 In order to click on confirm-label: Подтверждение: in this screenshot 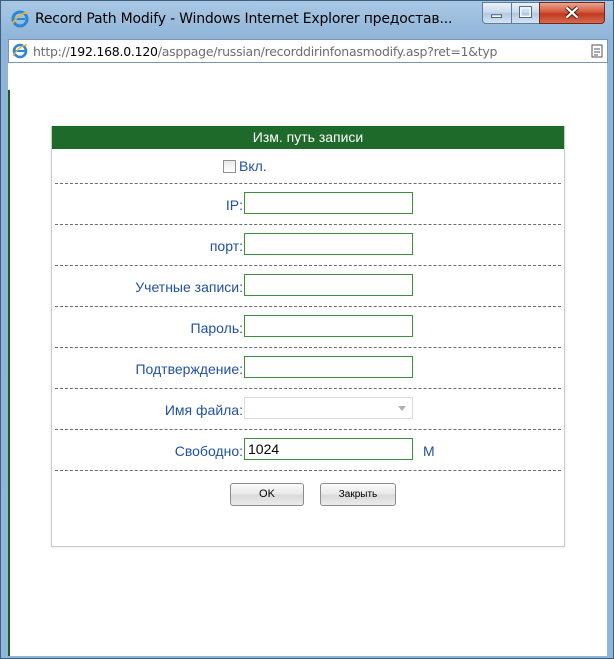, I will do `click(189, 369)`.